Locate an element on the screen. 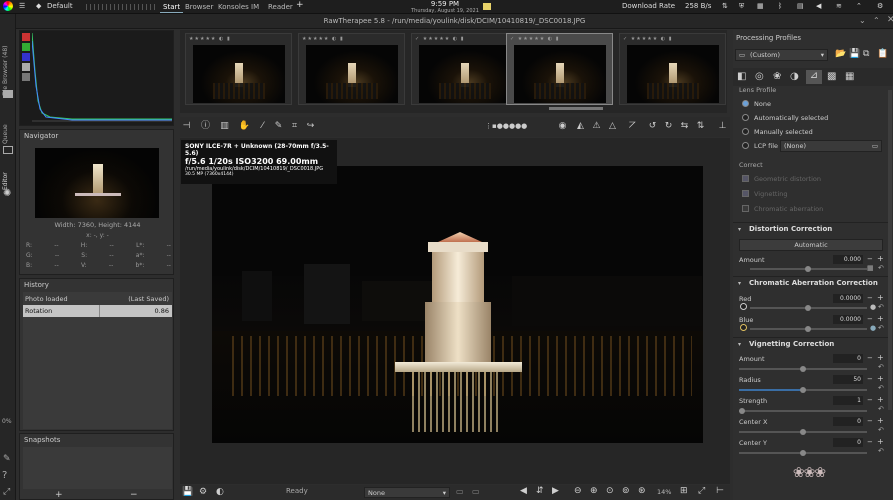 This screenshot has width=893, height=500. vignetting-amount-slider is located at coordinates (803, 369).